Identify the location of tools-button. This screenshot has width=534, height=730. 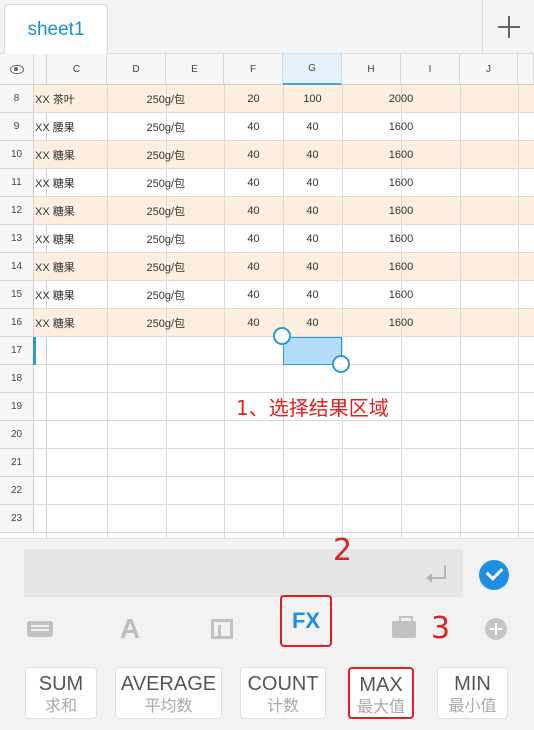
(404, 629).